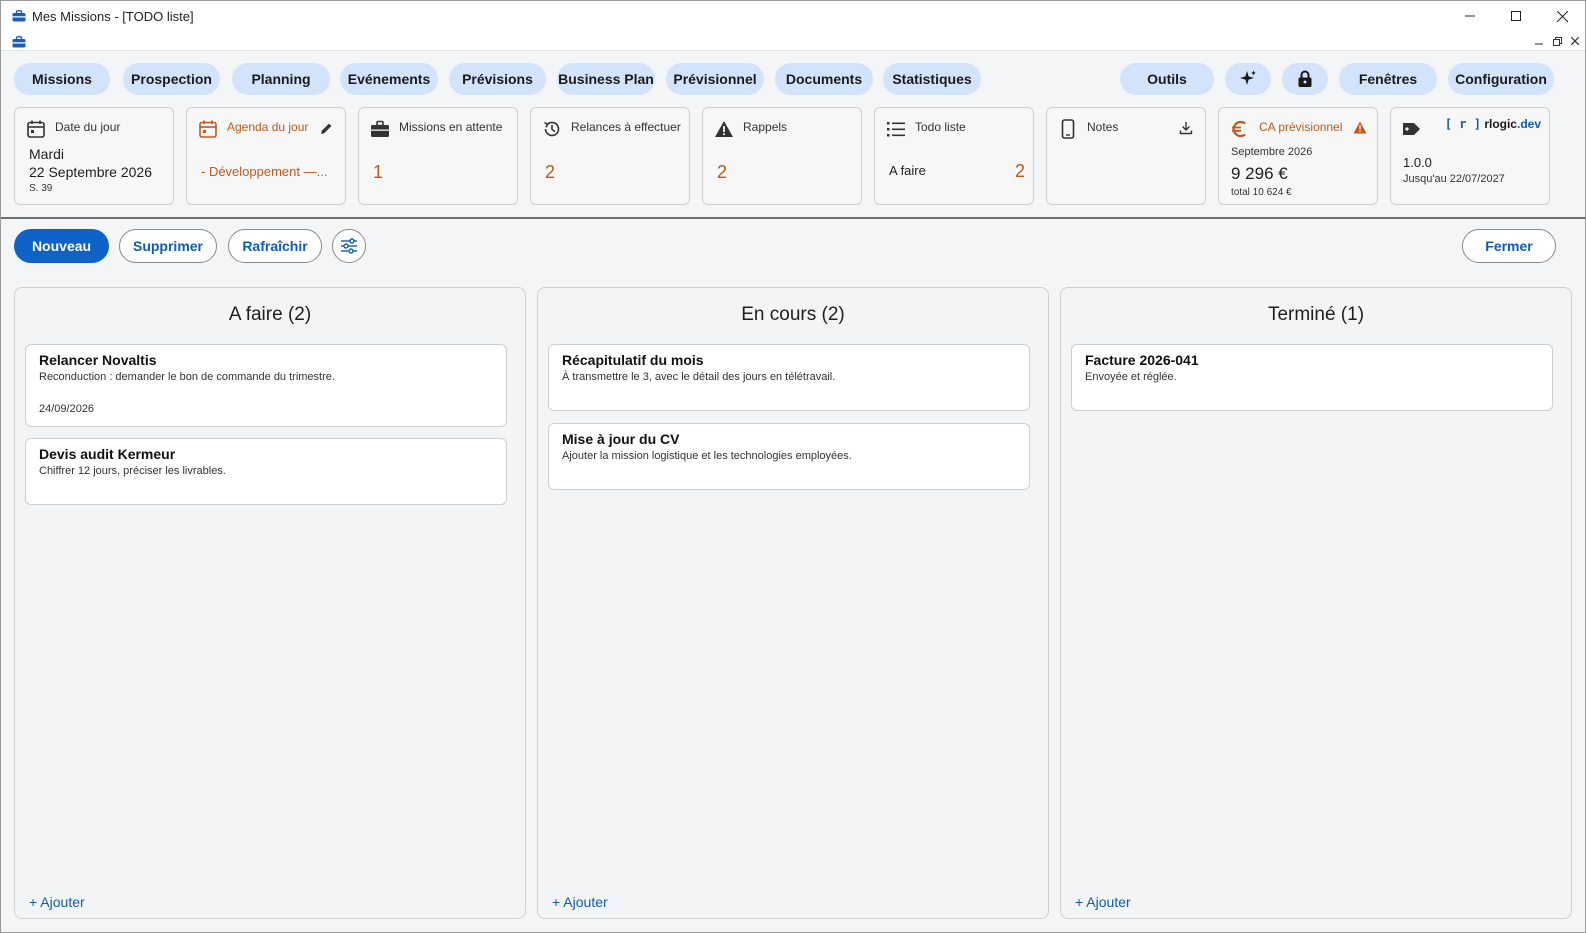  Describe the element at coordinates (497, 79) in the screenshot. I see `nav-previsions: Prévisions` at that location.